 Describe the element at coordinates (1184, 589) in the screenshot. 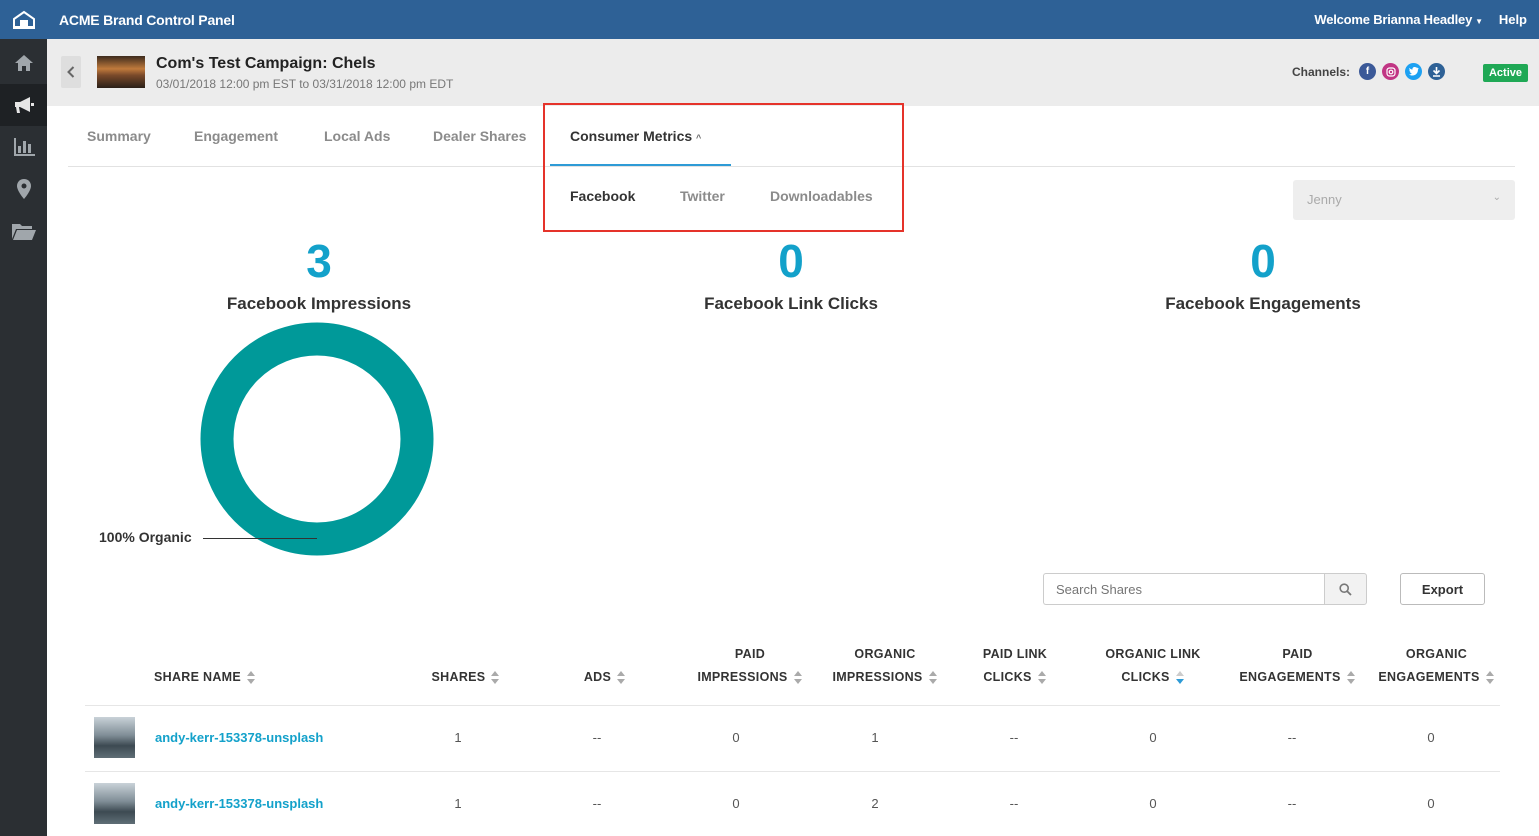

I see `search-shares-input` at that location.